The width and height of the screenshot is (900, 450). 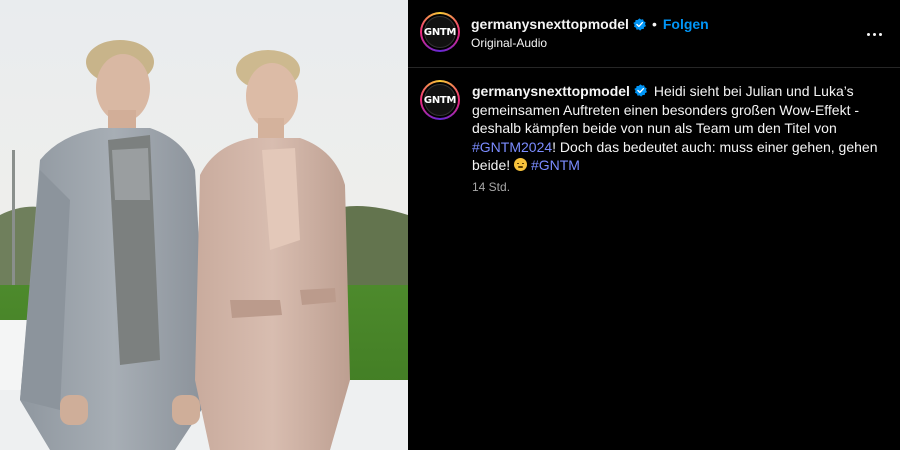 I want to click on caption-avatar: GNTM, so click(x=440, y=100).